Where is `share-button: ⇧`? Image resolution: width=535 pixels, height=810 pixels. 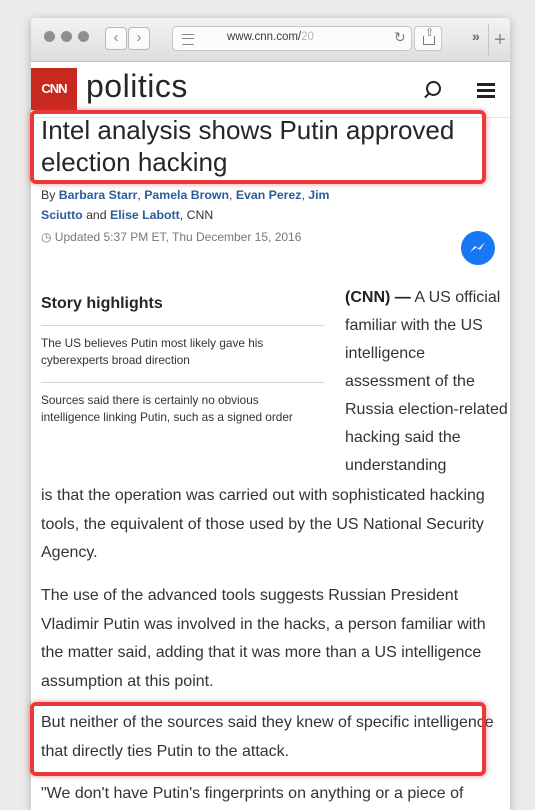
share-button: ⇧ is located at coordinates (428, 38).